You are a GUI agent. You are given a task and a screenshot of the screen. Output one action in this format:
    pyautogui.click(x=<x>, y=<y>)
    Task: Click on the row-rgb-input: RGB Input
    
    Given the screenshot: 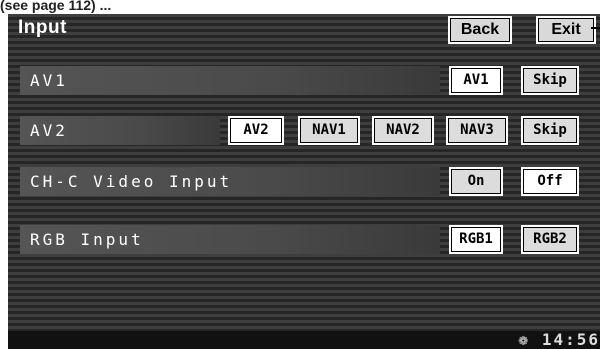 What is the action you would take?
    pyautogui.click(x=230, y=239)
    